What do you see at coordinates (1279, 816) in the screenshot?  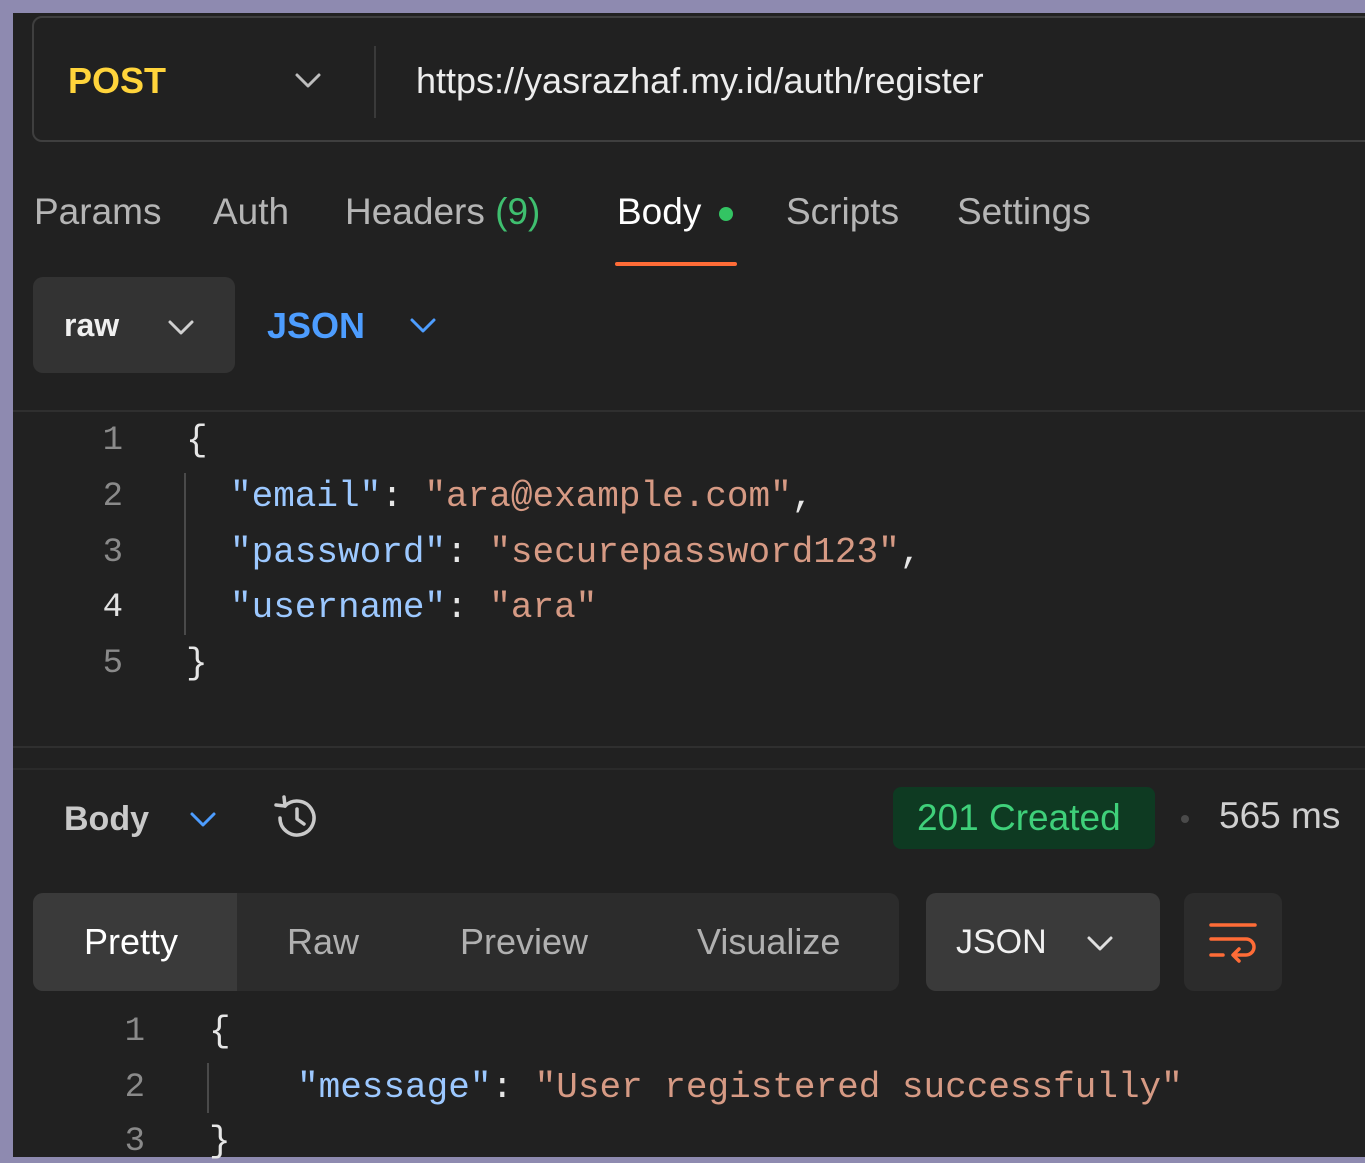 I see `response-time: 565 ms` at bounding box center [1279, 816].